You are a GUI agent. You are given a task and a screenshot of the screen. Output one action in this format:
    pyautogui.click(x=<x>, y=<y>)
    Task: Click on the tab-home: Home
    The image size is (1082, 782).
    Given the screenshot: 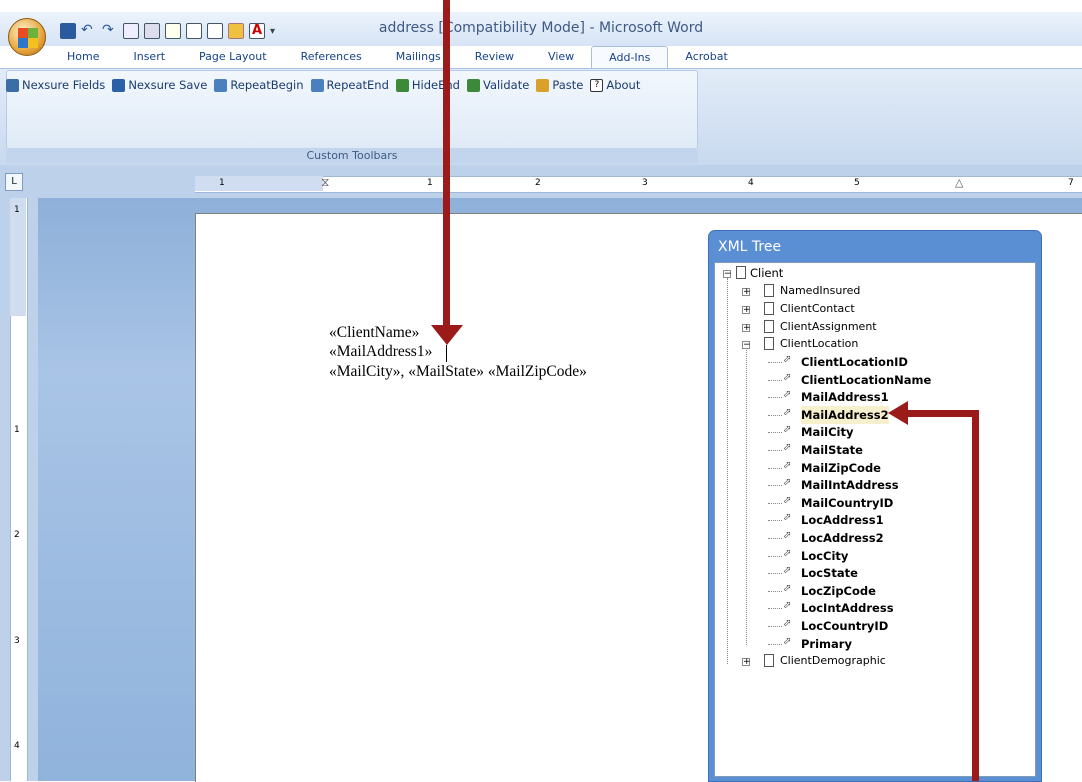 What is the action you would take?
    pyautogui.click(x=83, y=57)
    